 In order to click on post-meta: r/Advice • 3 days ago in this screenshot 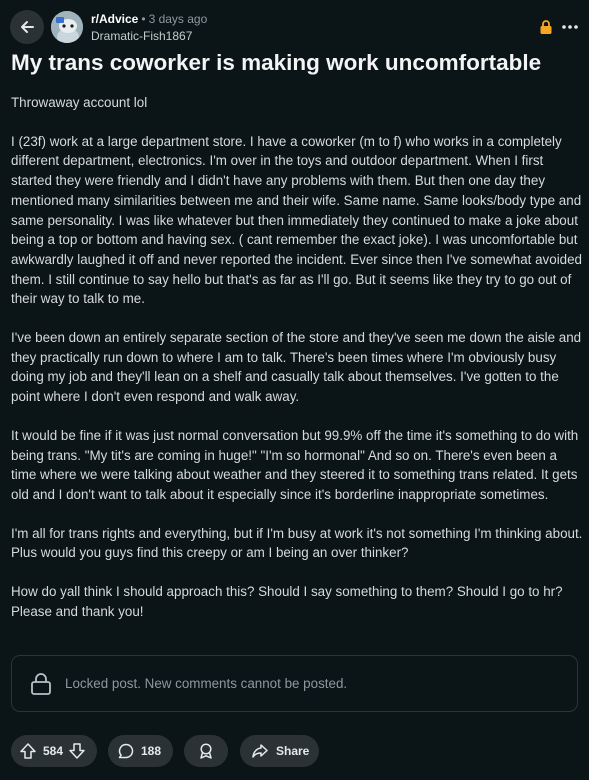, I will do `click(149, 19)`.